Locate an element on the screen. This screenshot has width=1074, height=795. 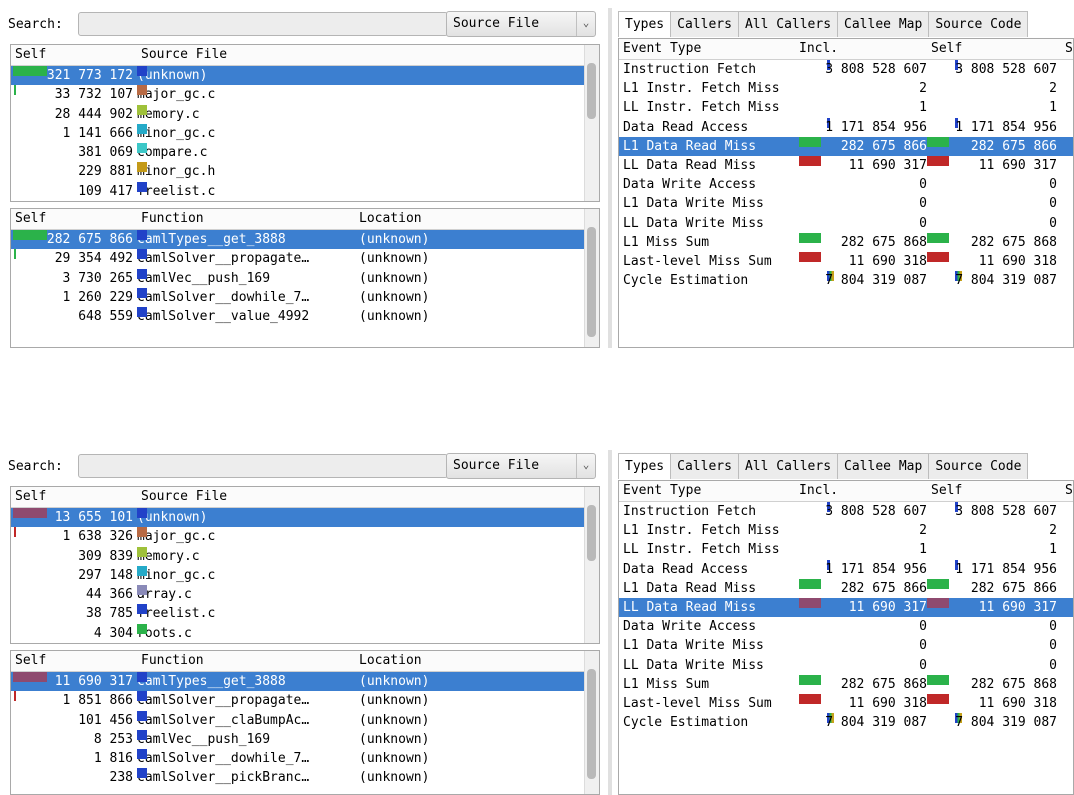
file-list-row: 229 881 minor_gc.h is located at coordinates (305, 171).